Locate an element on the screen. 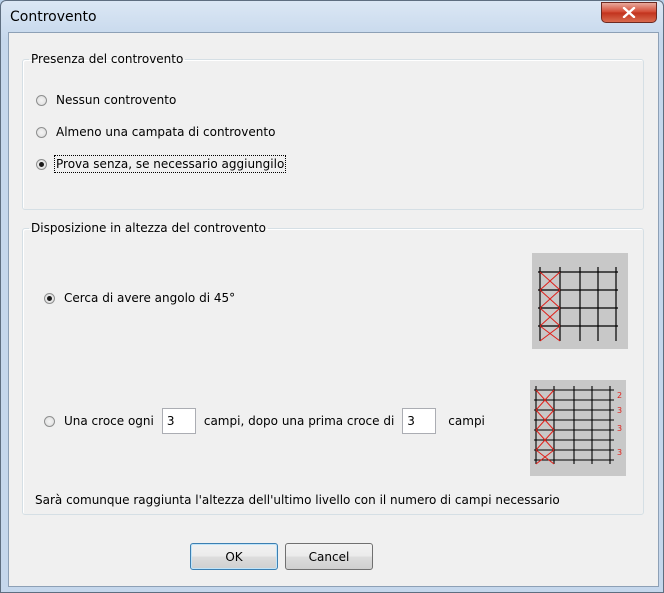  diagram-label: 2 is located at coordinates (619, 395).